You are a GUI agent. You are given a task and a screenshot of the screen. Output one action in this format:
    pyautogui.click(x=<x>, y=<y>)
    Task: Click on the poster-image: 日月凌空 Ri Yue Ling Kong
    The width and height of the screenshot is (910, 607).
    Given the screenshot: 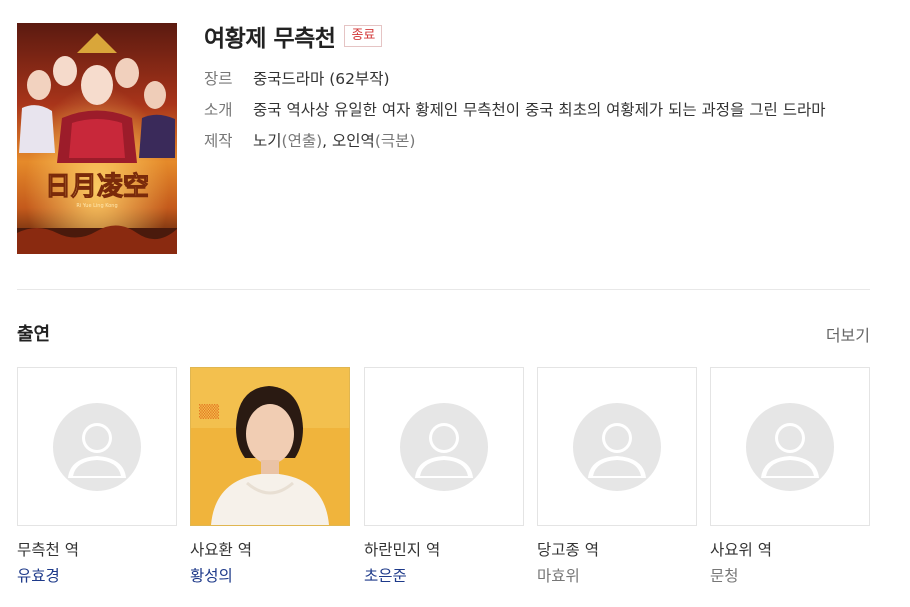 What is the action you would take?
    pyautogui.click(x=97, y=138)
    